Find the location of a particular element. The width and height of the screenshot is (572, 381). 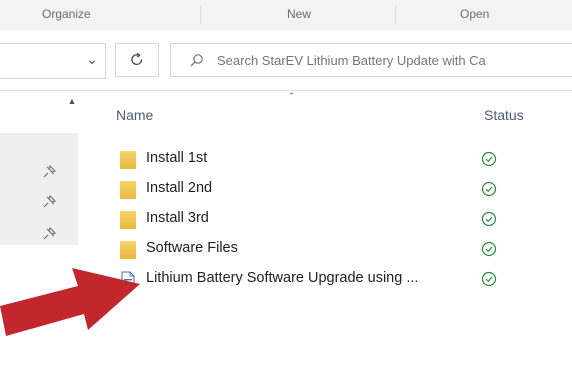

scroll-up-arrow: ▲ is located at coordinates (72, 101).